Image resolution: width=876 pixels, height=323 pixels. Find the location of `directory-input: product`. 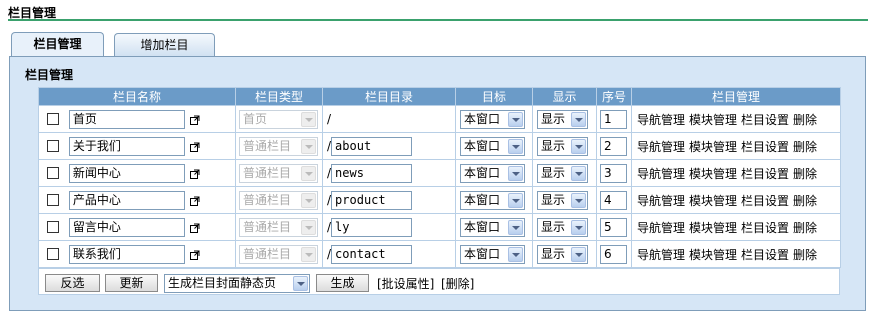

directory-input: product is located at coordinates (372, 200).